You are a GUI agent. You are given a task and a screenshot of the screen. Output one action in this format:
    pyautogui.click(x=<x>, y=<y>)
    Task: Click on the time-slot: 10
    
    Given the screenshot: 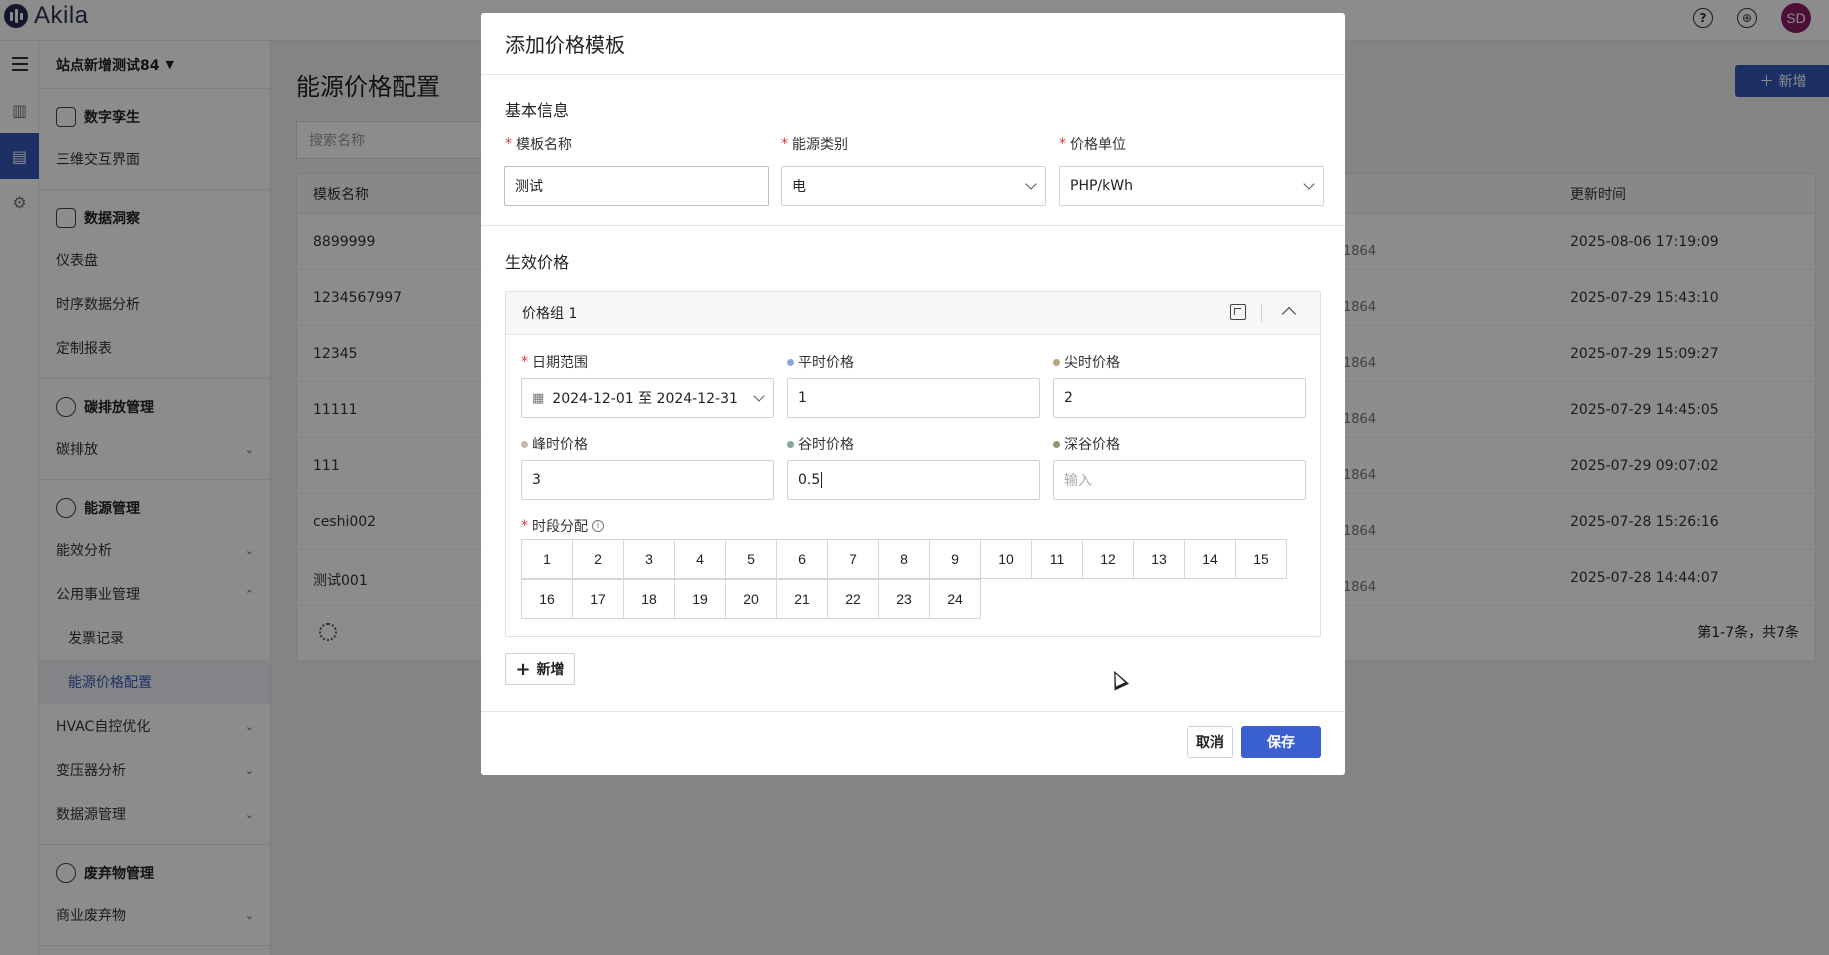 What is the action you would take?
    pyautogui.click(x=1006, y=559)
    